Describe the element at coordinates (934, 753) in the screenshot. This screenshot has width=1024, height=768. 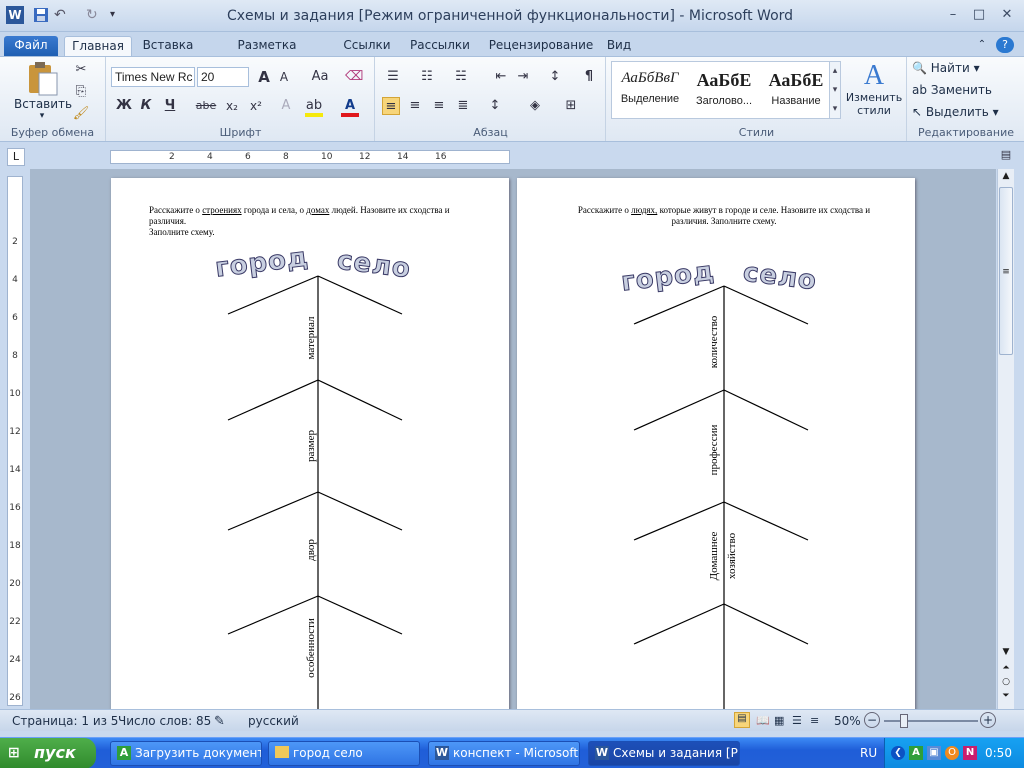
I see `tray-network-icon: ▣` at that location.